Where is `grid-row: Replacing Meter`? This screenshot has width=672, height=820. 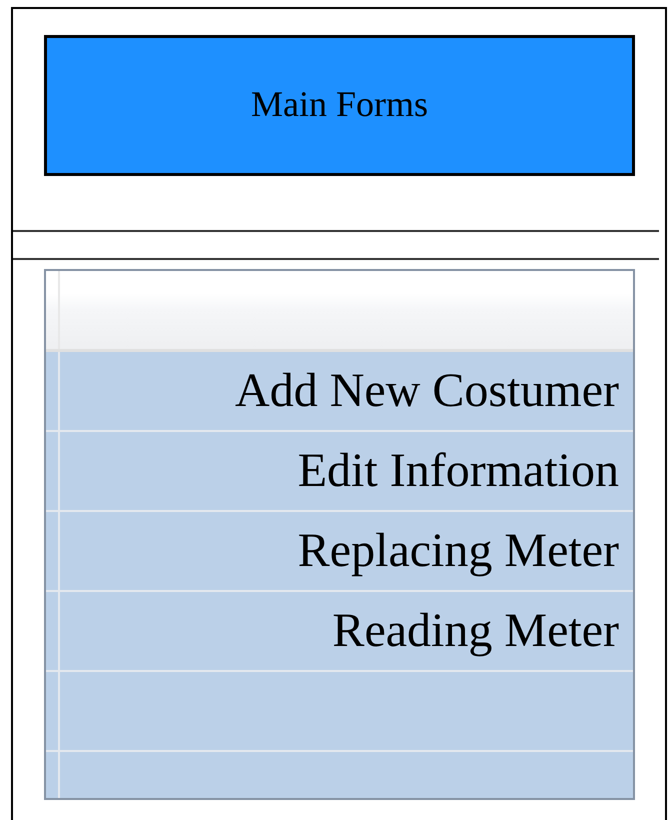
grid-row: Replacing Meter is located at coordinates (346, 551).